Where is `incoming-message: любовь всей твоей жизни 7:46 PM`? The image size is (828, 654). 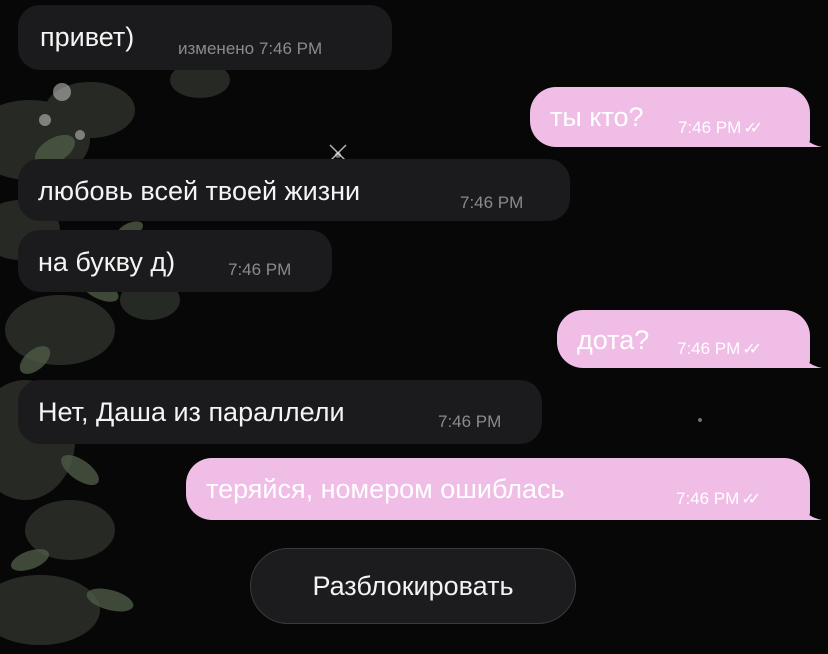
incoming-message: любовь всей твоей жизни 7:46 PM is located at coordinates (294, 190).